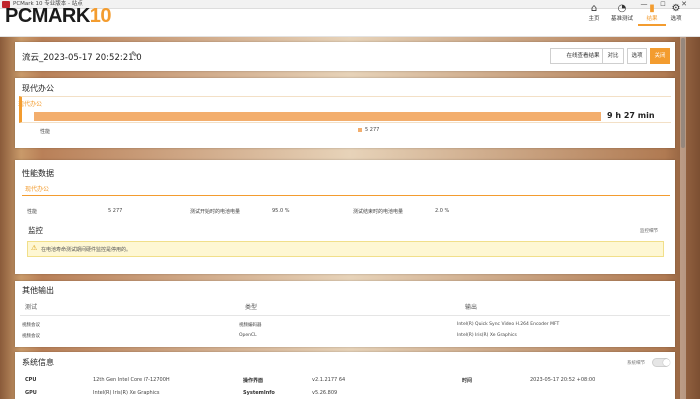 This screenshot has height=399, width=700. Describe the element at coordinates (248, 335) in the screenshot. I see `table-cell-type: OpenCL` at that location.